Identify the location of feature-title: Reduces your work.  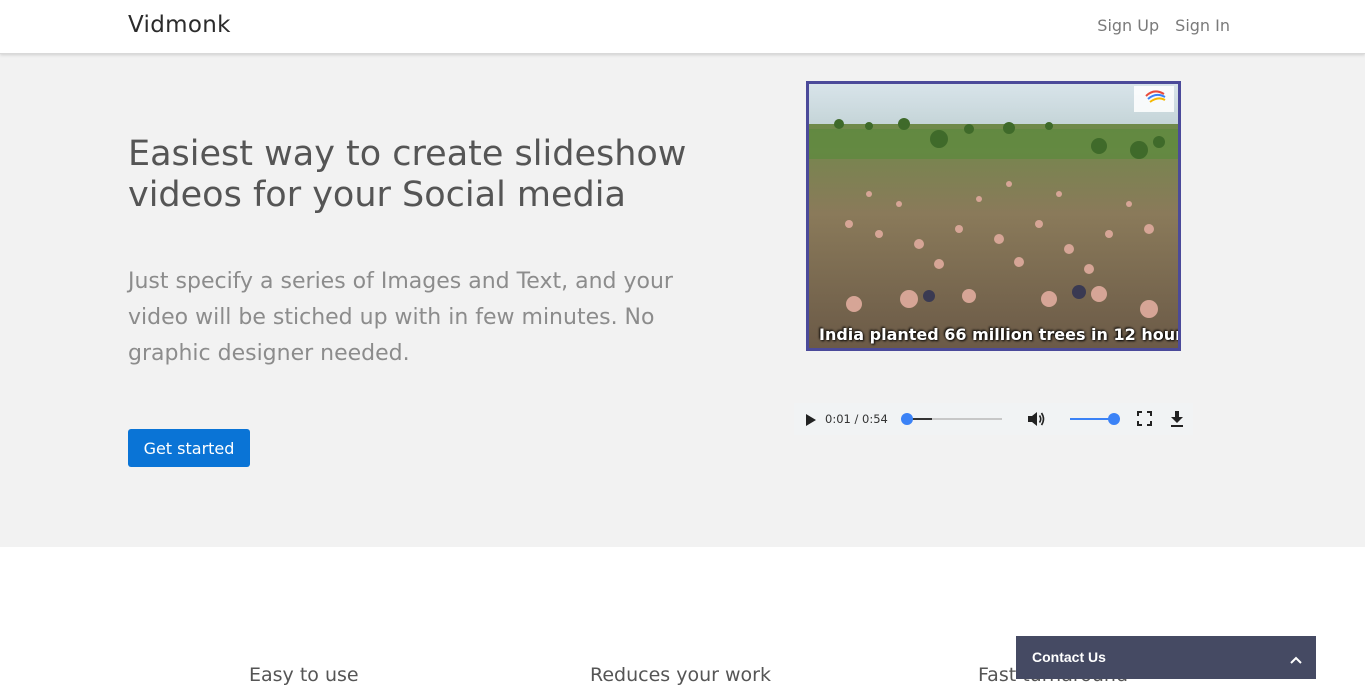
(680, 675).